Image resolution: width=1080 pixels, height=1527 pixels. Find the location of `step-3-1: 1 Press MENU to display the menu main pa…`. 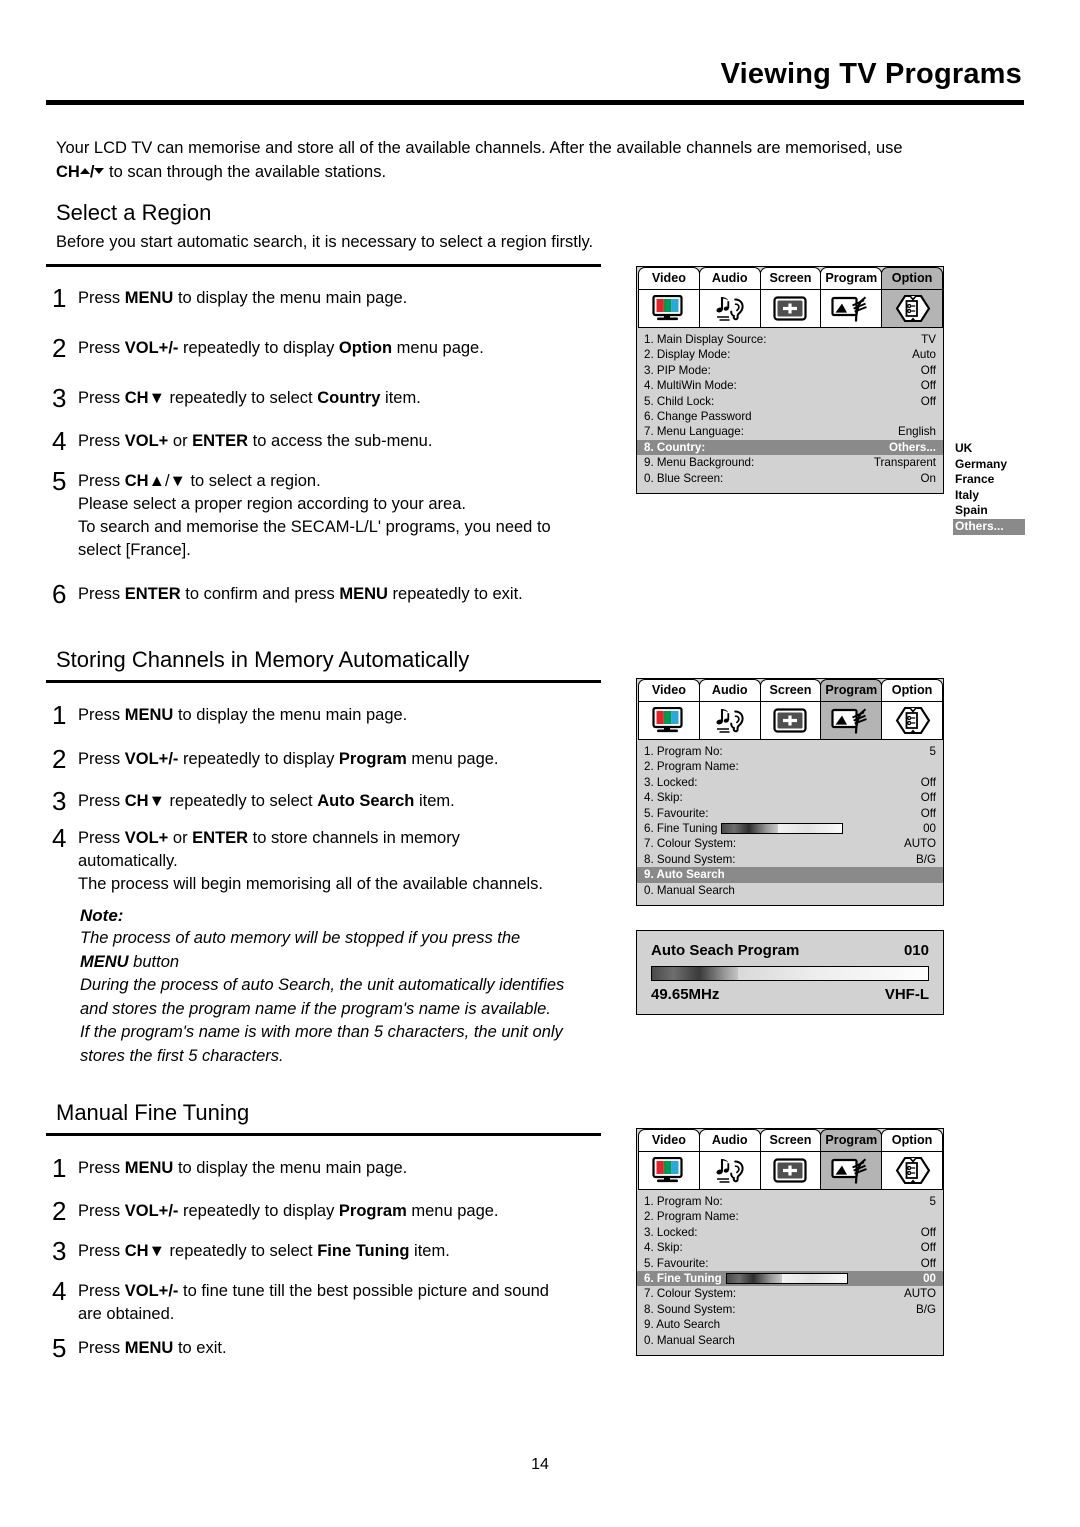

step-3-1: 1 Press MENU to display the menu main pa… is located at coordinates (332, 1168).